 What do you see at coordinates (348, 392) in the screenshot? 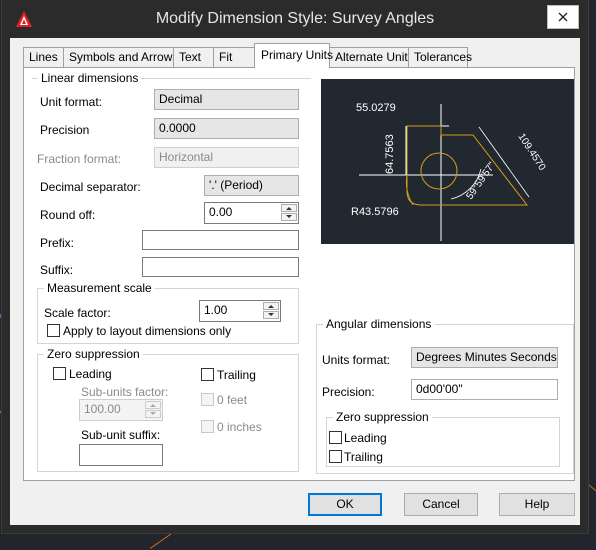
I see `angular-precision-label: Precision:` at bounding box center [348, 392].